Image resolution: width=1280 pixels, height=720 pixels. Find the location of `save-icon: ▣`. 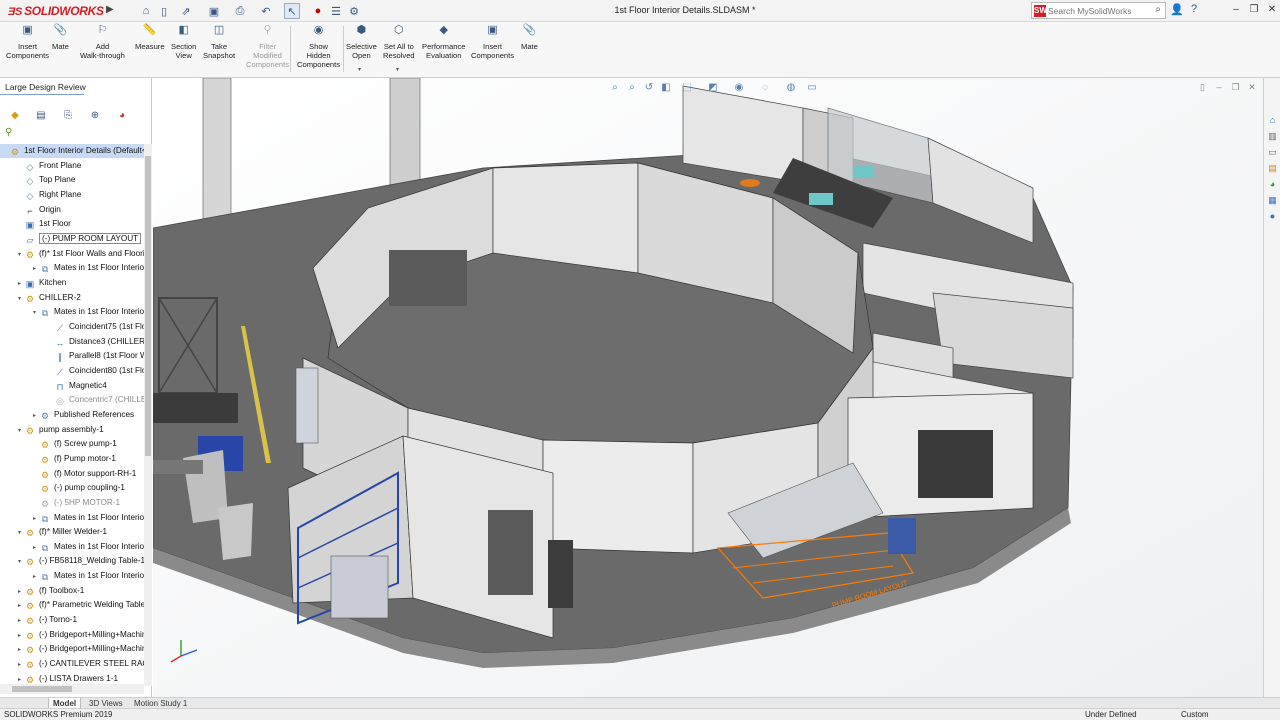

save-icon: ▣ is located at coordinates (214, 11).